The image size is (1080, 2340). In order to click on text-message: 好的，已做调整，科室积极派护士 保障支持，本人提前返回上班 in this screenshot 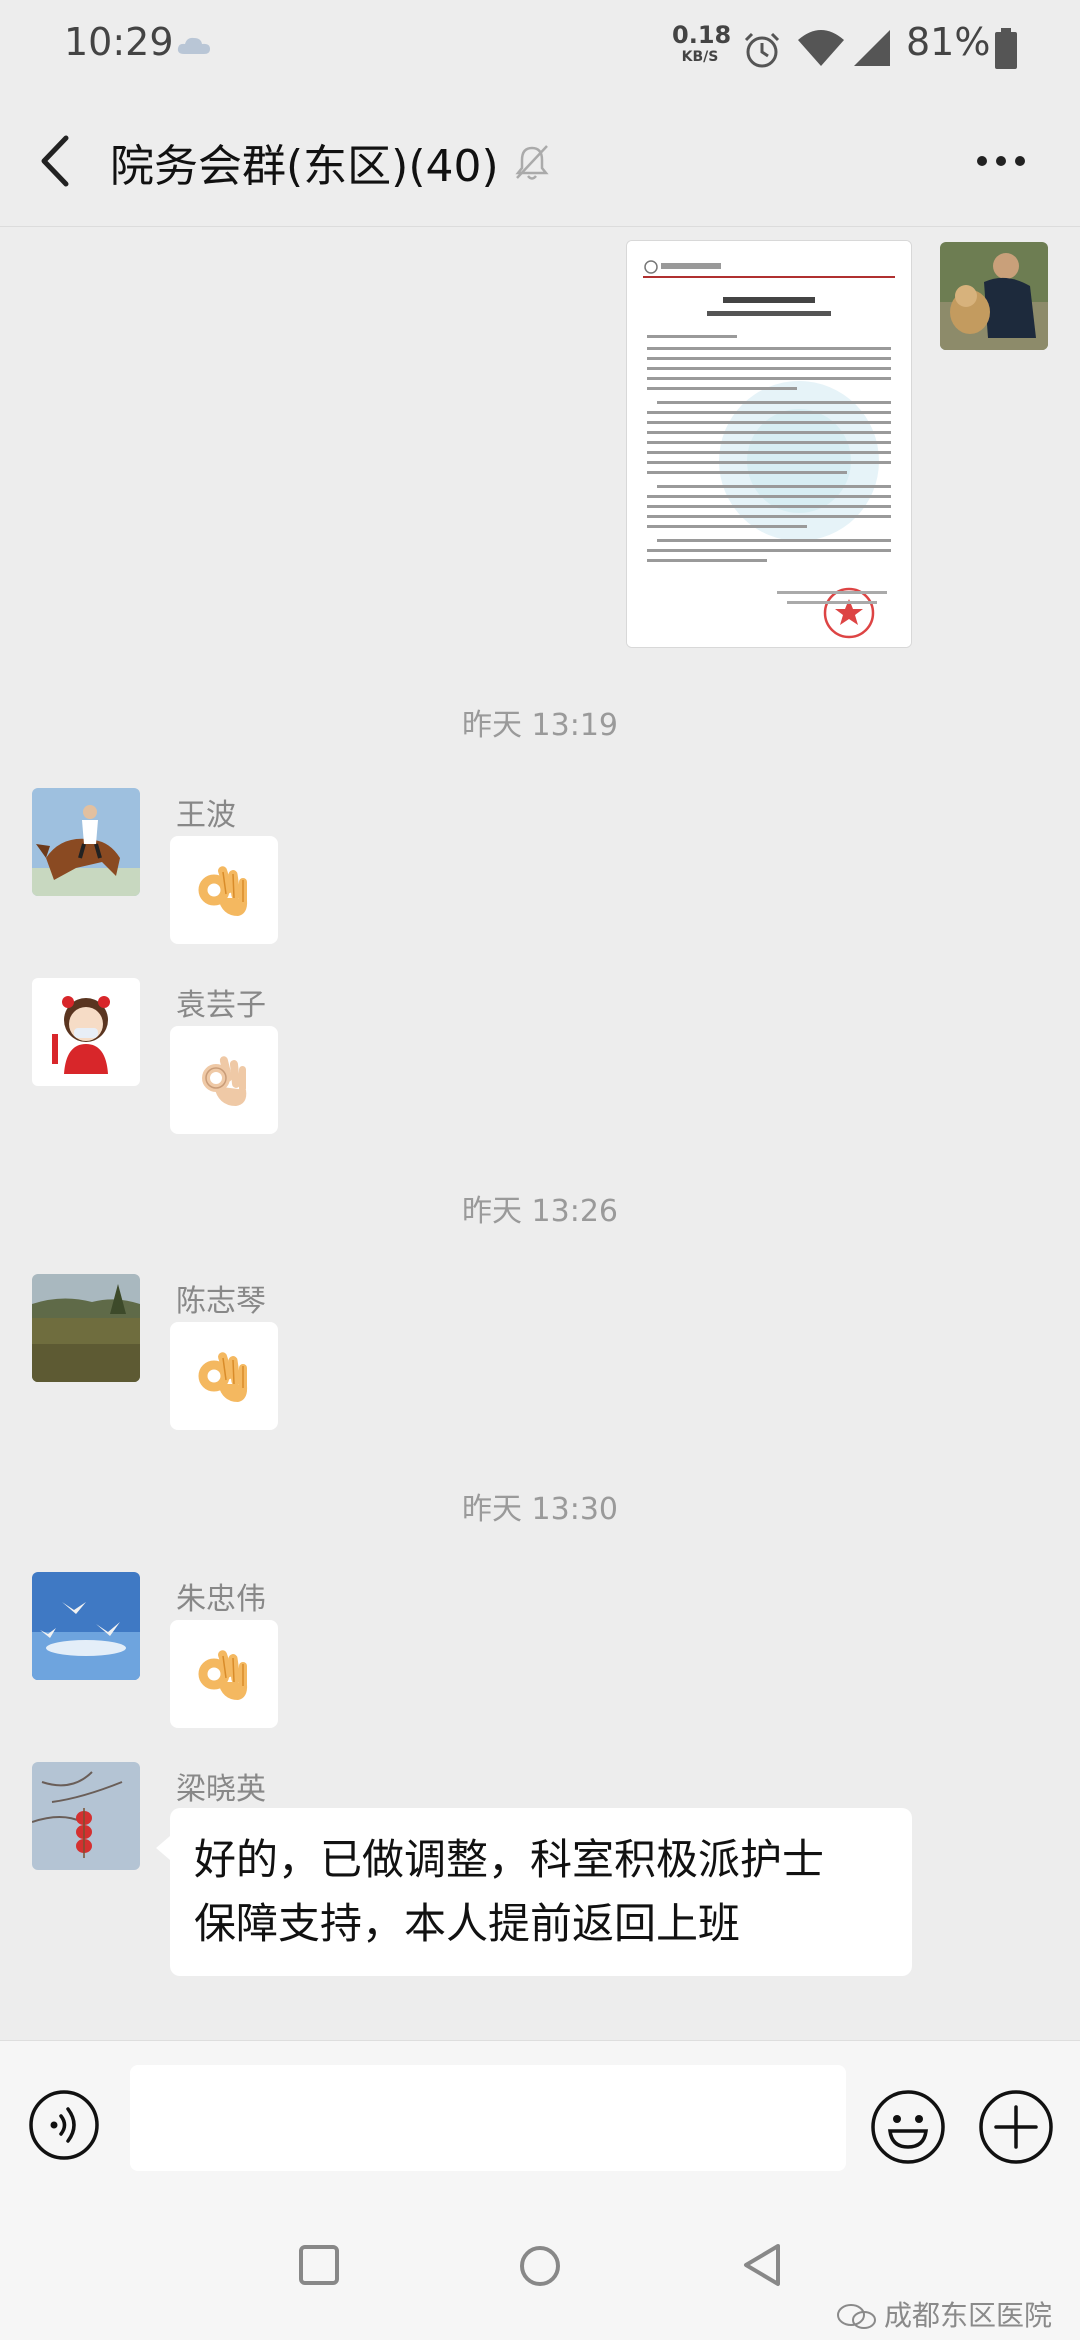, I will do `click(534, 1892)`.